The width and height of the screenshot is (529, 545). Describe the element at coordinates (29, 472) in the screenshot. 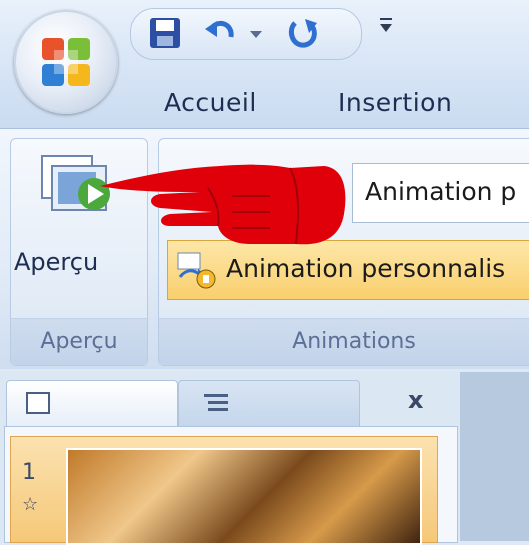

I see `slide-number: 1` at that location.